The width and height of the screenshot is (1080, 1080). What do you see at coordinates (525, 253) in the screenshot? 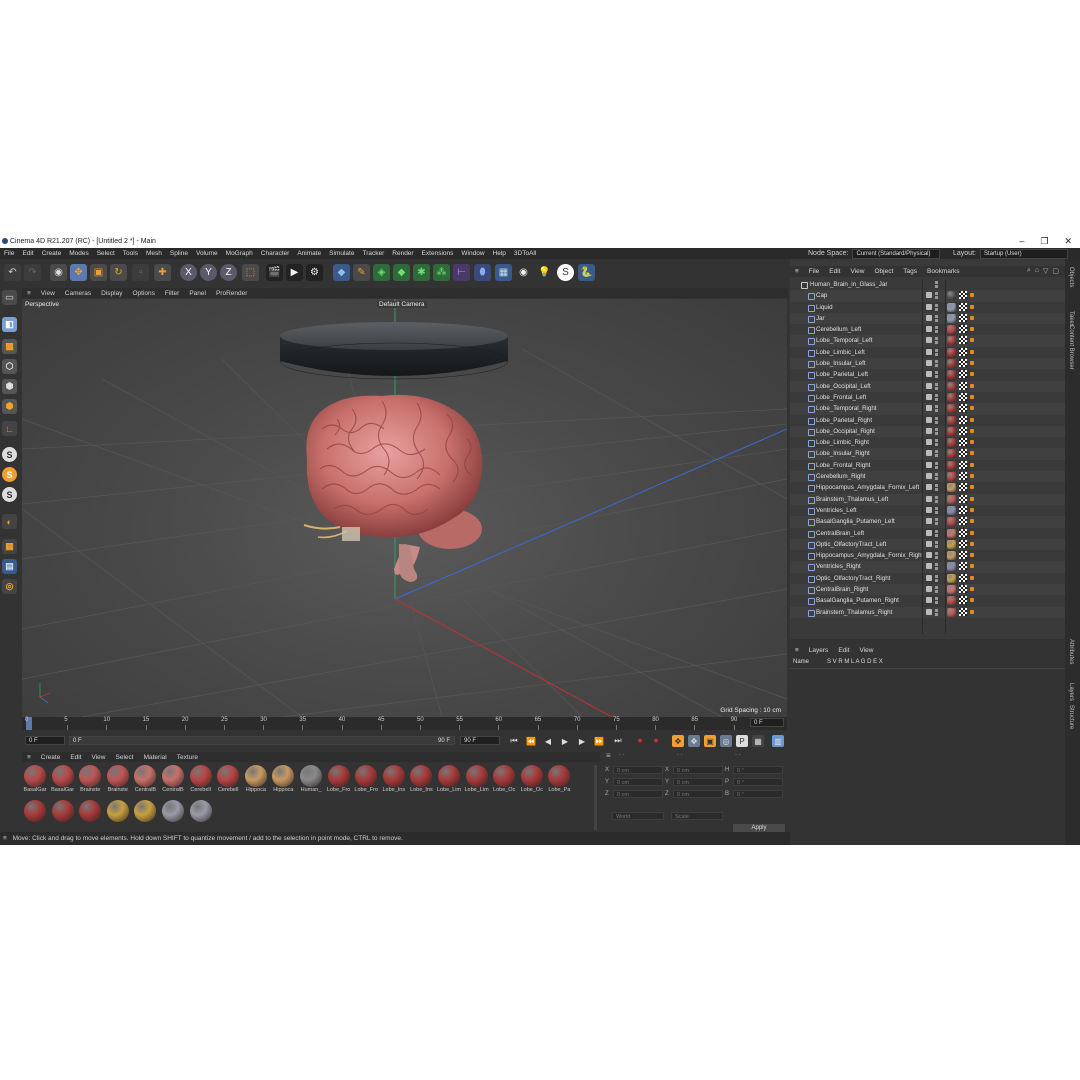
I see `menu-3dtoall: 3DToAll` at bounding box center [525, 253].